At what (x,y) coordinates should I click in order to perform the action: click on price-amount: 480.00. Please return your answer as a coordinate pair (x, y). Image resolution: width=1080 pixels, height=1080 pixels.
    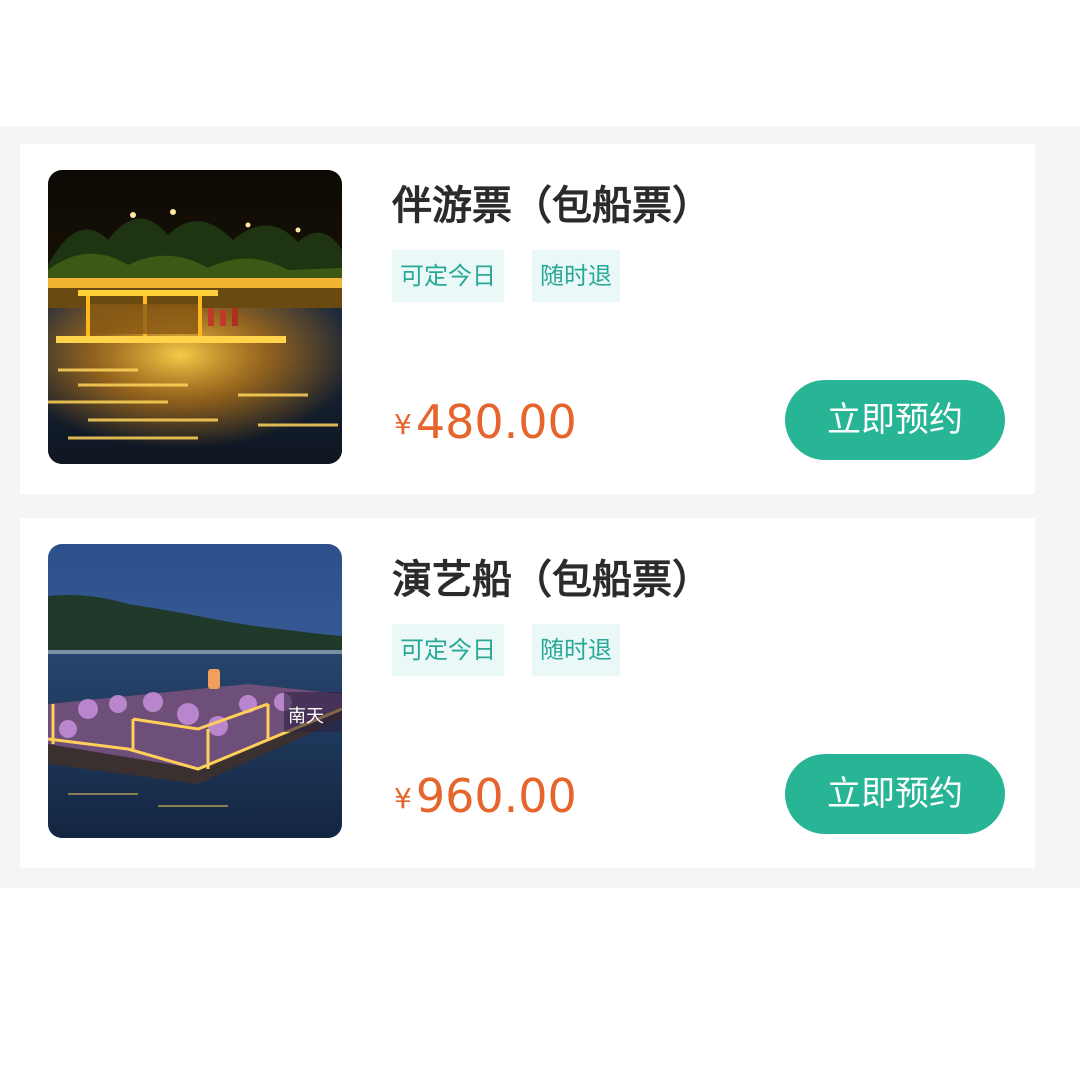
    Looking at the image, I should click on (496, 422).